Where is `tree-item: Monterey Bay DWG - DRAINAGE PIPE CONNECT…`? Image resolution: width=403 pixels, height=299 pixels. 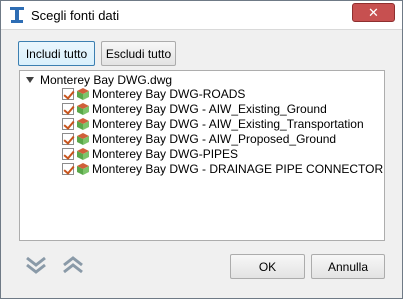 tree-item: Monterey Bay DWG - DRAINAGE PIPE CONNECT… is located at coordinates (222, 168).